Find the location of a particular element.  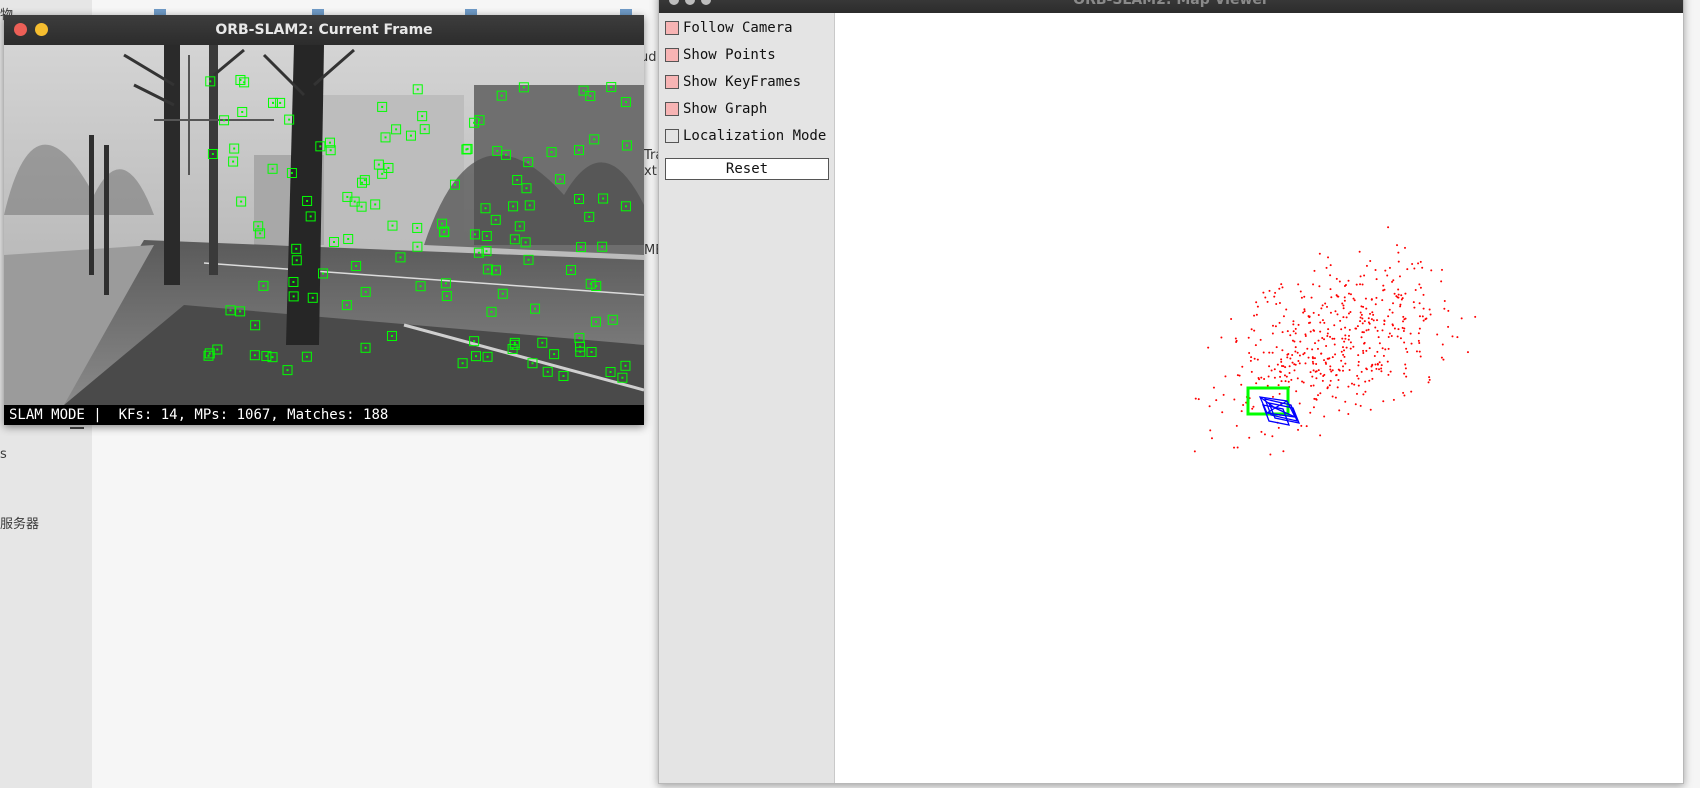

keyframes-graph is located at coordinates (1279, 411).